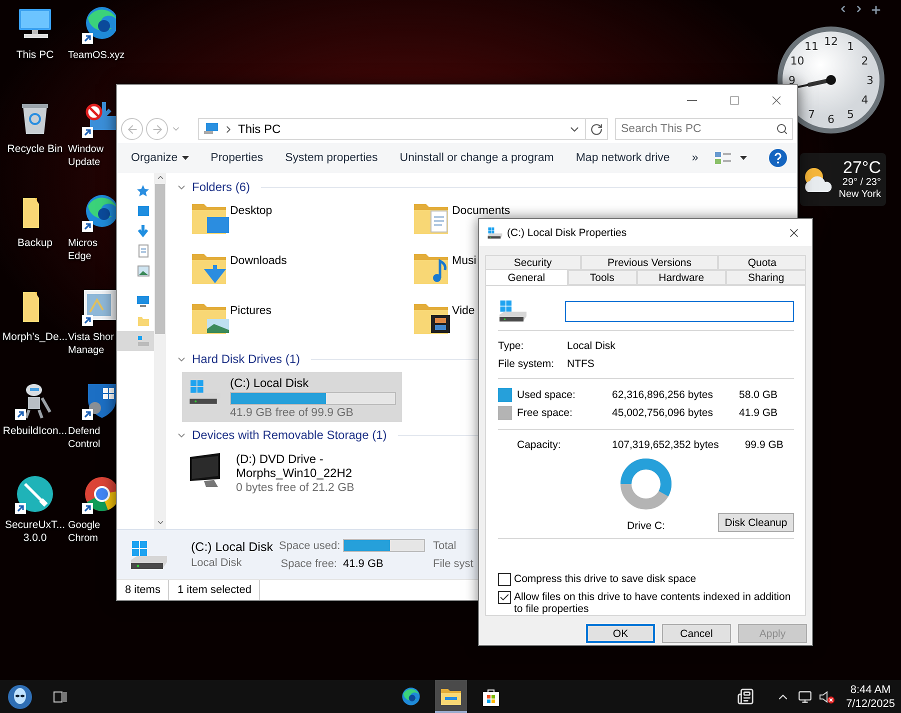 The width and height of the screenshot is (901, 713). I want to click on square-icon, so click(143, 211).